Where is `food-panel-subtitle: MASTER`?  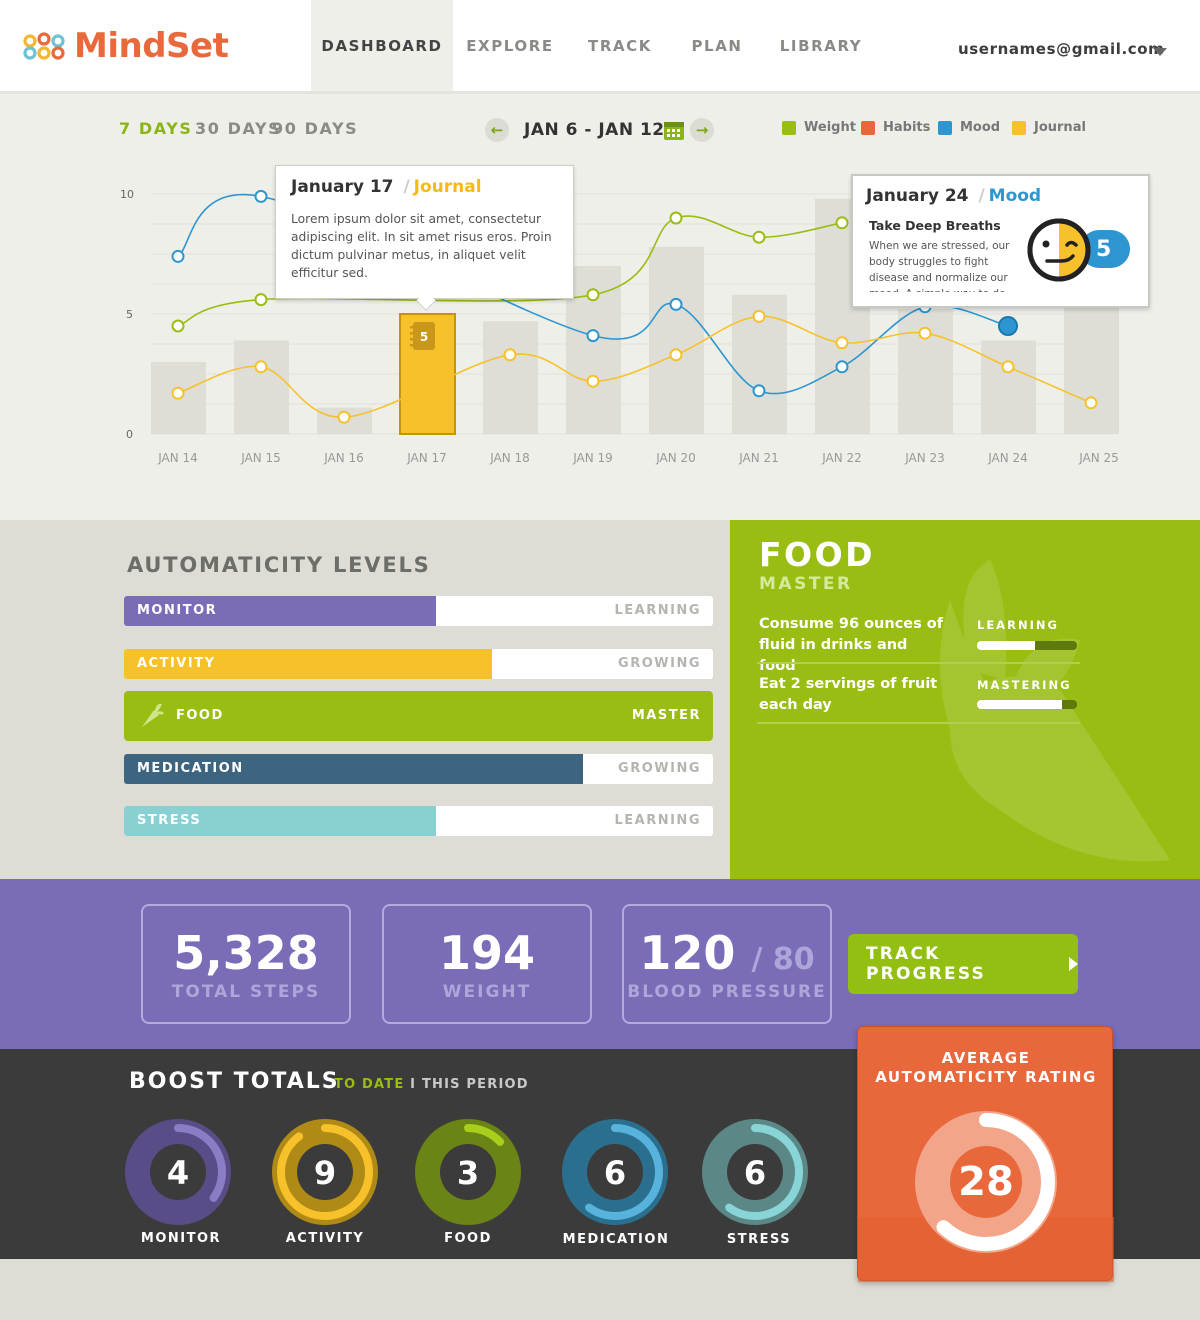 food-panel-subtitle: MASTER is located at coordinates (806, 584).